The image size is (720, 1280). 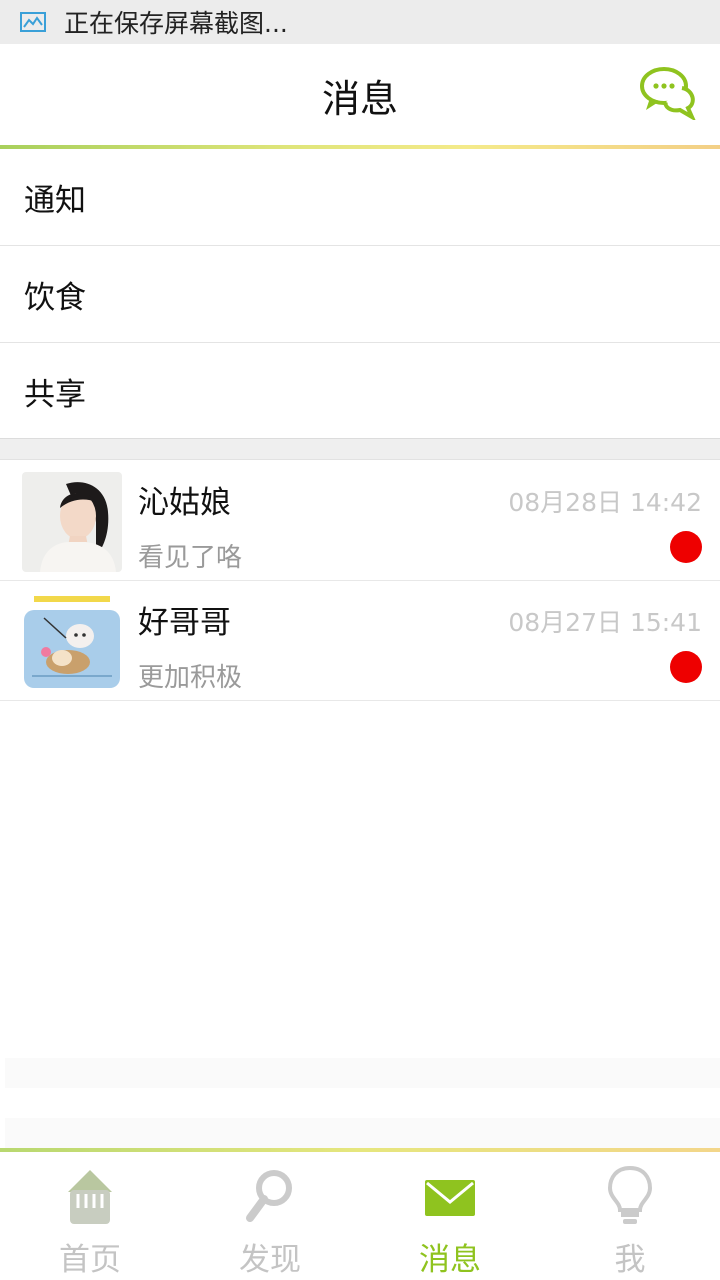 I want to click on tab-messages: 消息, so click(x=450, y=1216).